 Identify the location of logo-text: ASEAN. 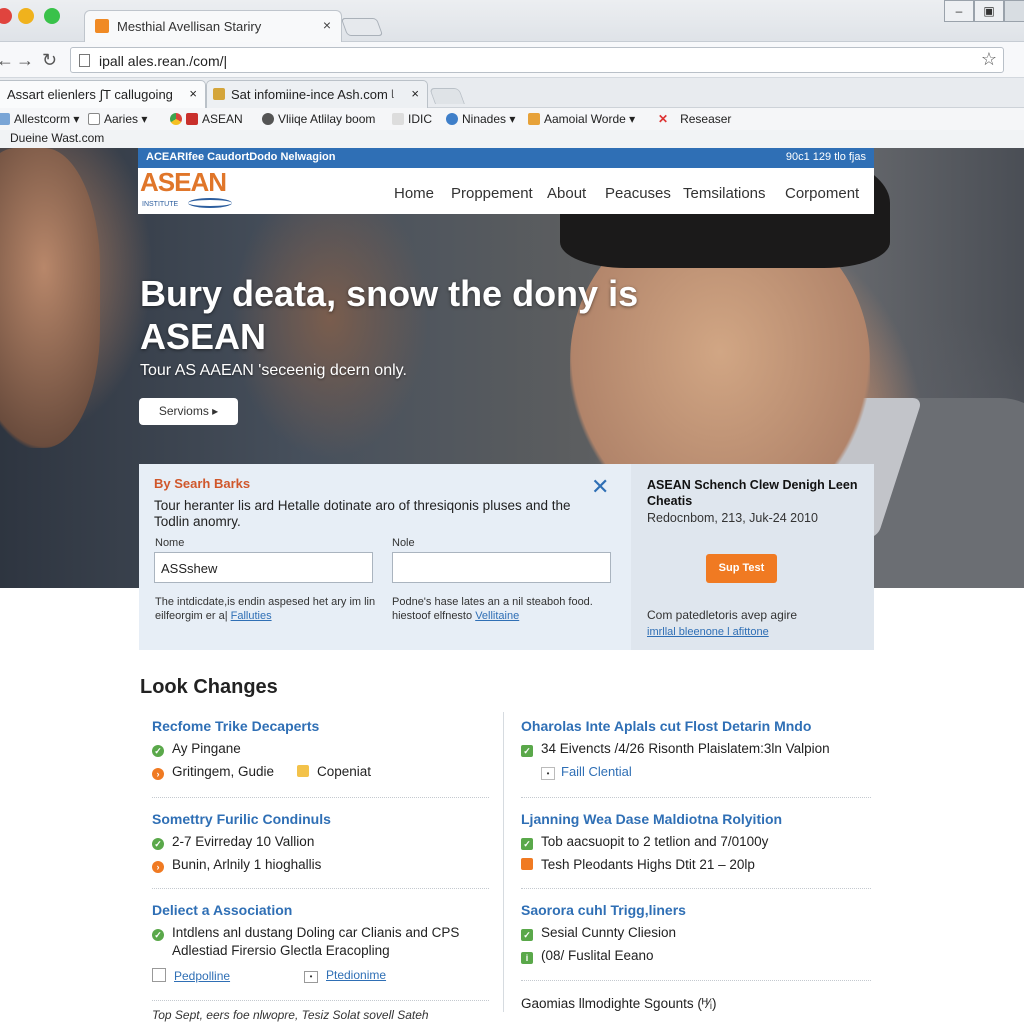
(183, 182).